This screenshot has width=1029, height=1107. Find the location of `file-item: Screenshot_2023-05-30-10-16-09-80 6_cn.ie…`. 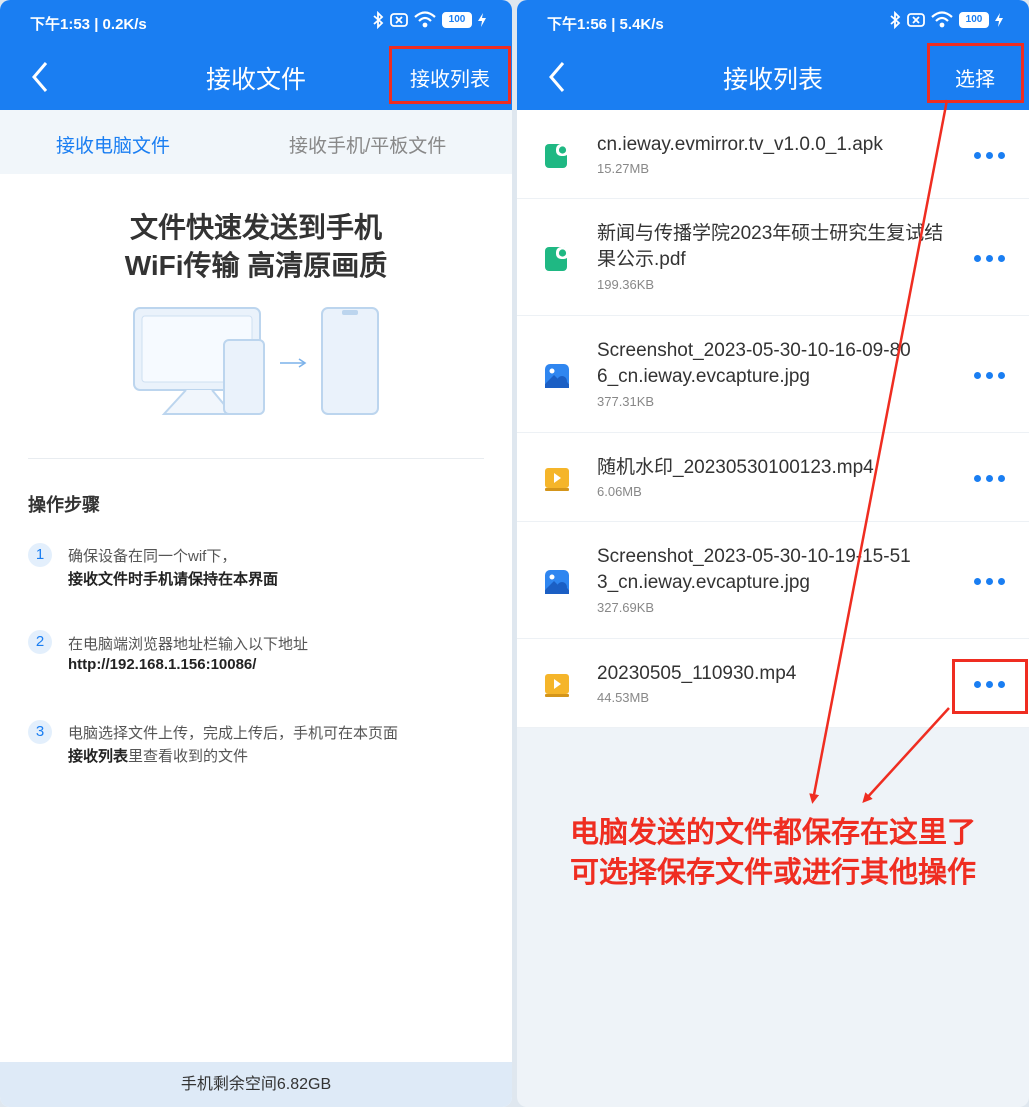

file-item: Screenshot_2023-05-30-10-16-09-80 6_cn.ie… is located at coordinates (773, 374).